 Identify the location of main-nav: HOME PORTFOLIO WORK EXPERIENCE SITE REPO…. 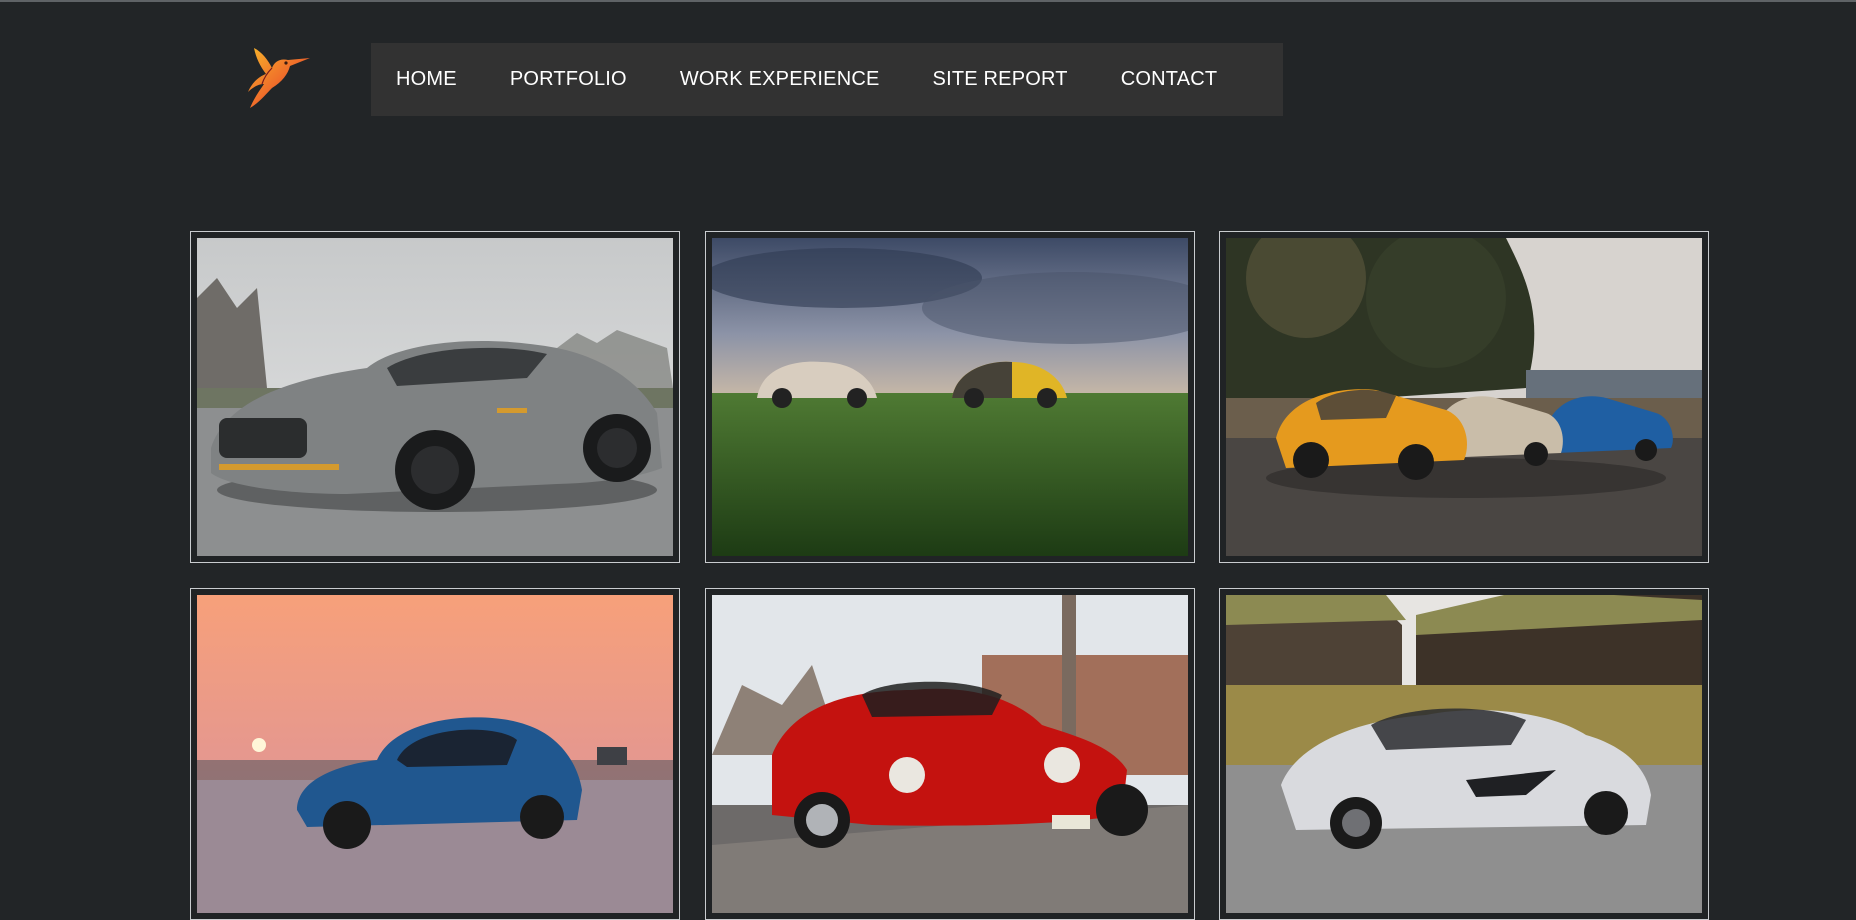
(827, 79).